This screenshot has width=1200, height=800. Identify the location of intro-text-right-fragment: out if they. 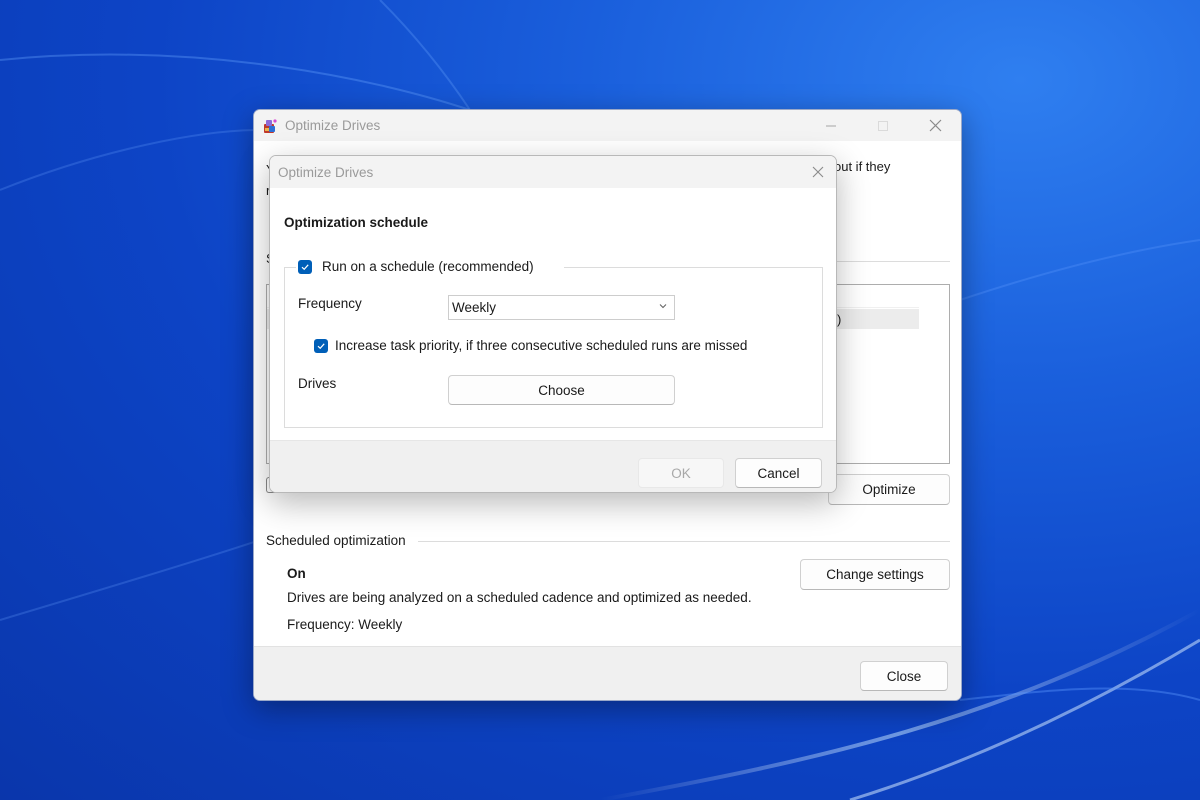
(862, 166).